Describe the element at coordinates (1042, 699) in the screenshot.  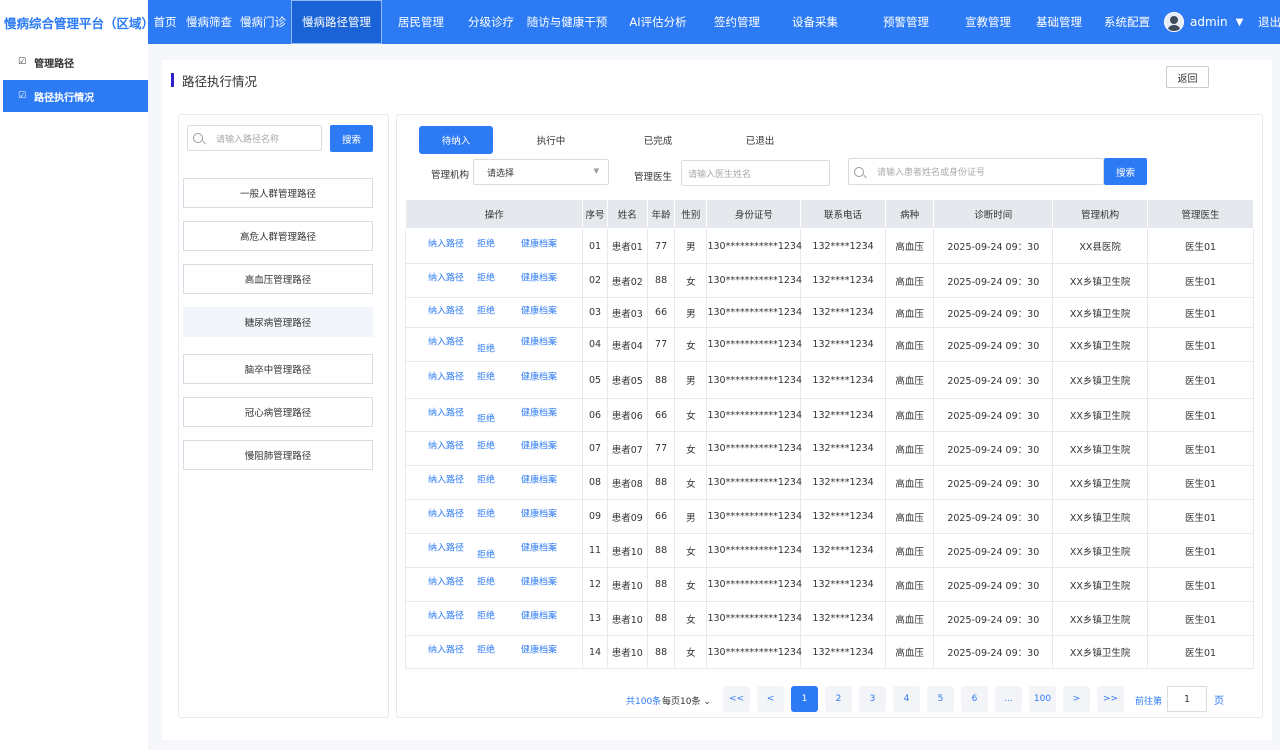
I see `page-button-100: 100` at that location.